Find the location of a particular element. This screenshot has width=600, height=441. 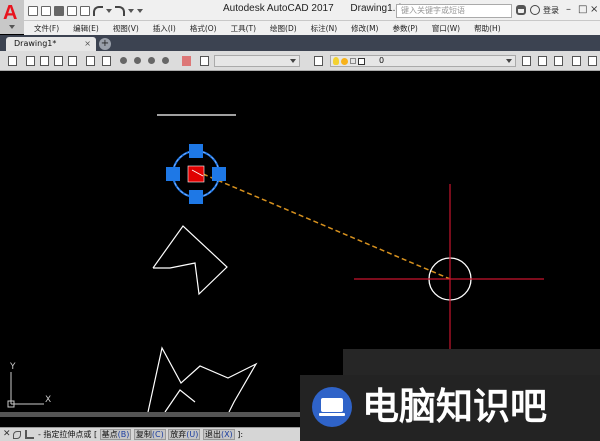

view-icon is located at coordinates (30, 61).